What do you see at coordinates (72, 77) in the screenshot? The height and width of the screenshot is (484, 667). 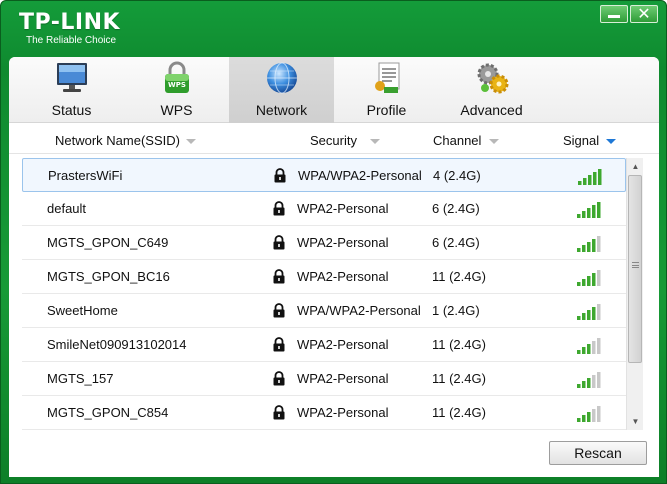 I see `monitor-icon` at bounding box center [72, 77].